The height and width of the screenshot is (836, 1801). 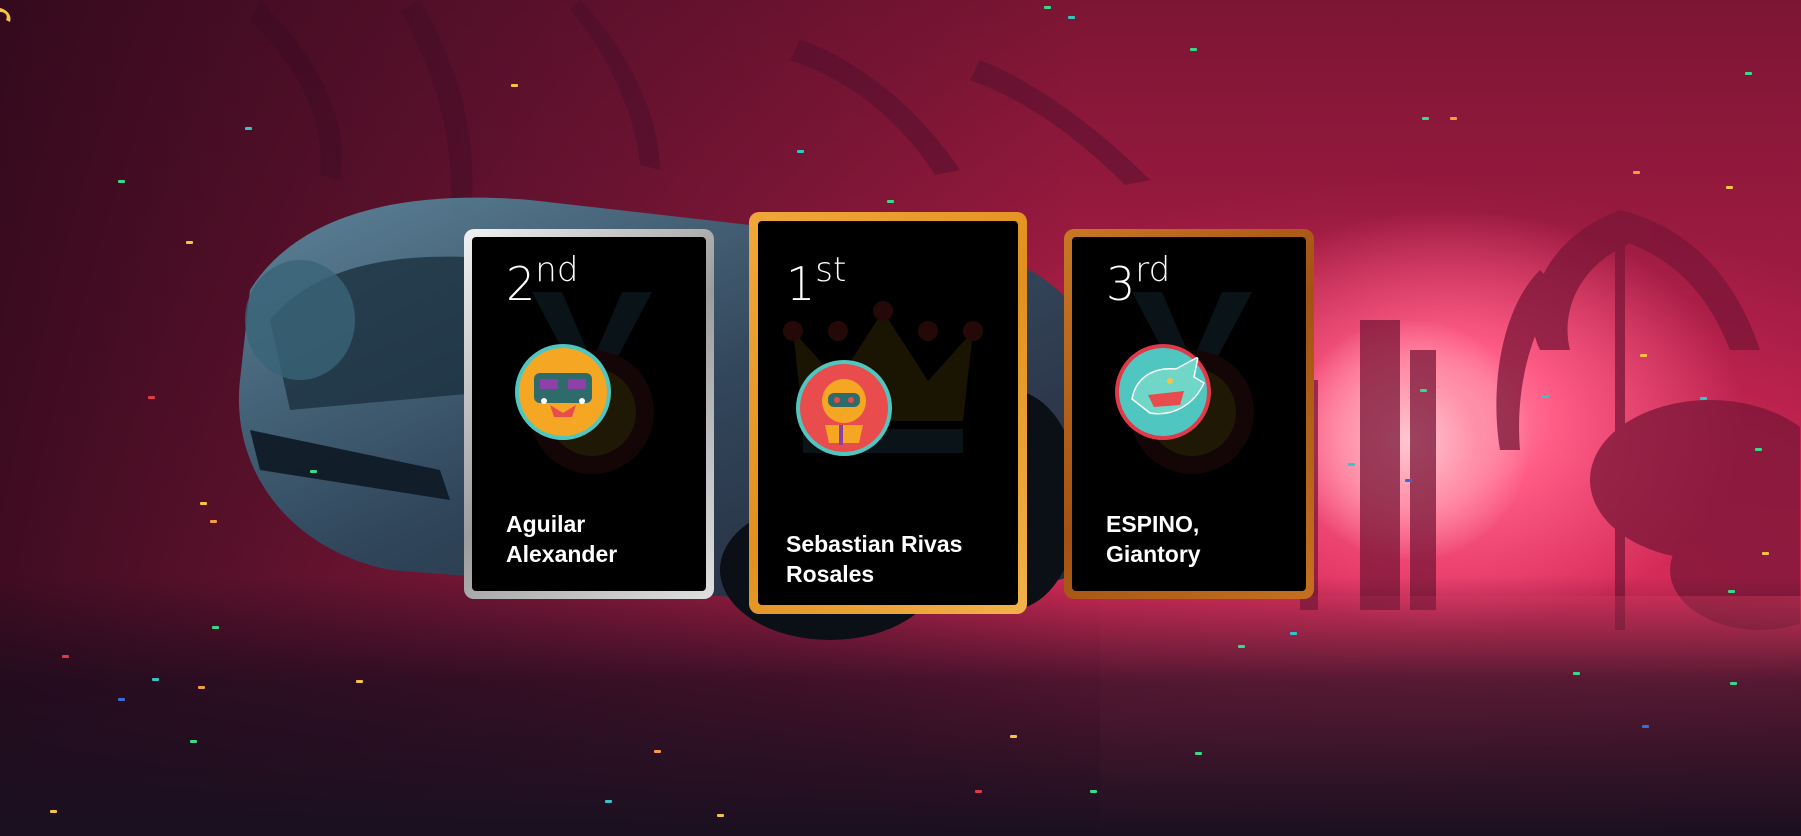 I want to click on card-body: 1st Sebastian Rivas Rosales, so click(x=888, y=413).